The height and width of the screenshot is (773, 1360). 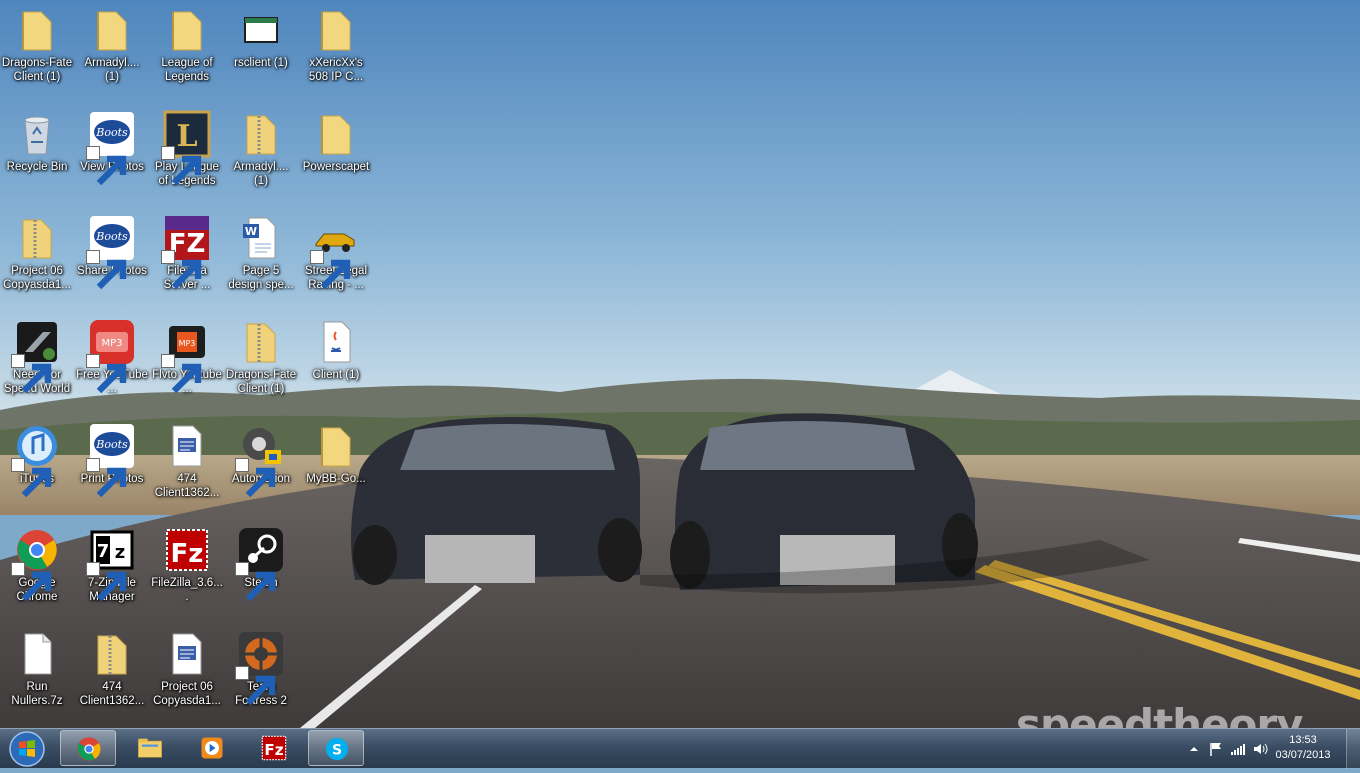 I want to click on desktop-icon-team-fortress-2: Team Fortress 2, so click(x=261, y=674).